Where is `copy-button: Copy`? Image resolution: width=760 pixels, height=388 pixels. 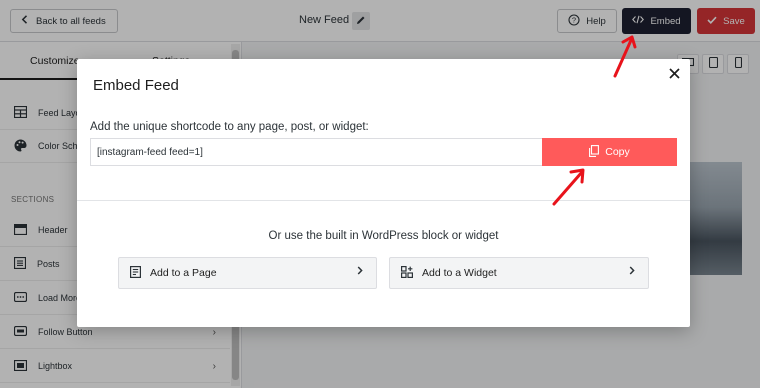
copy-button: Copy is located at coordinates (609, 152).